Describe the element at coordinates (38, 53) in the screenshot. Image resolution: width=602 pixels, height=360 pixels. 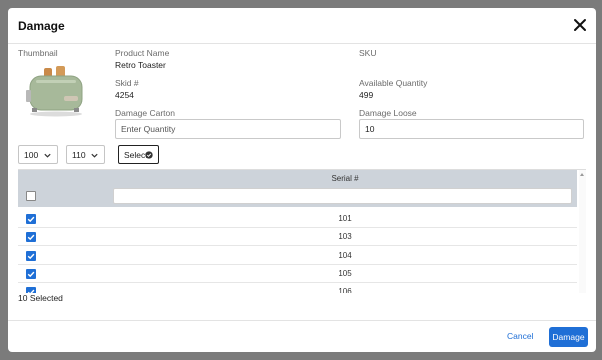
I see `thumbnail-label: Thumbnail` at that location.